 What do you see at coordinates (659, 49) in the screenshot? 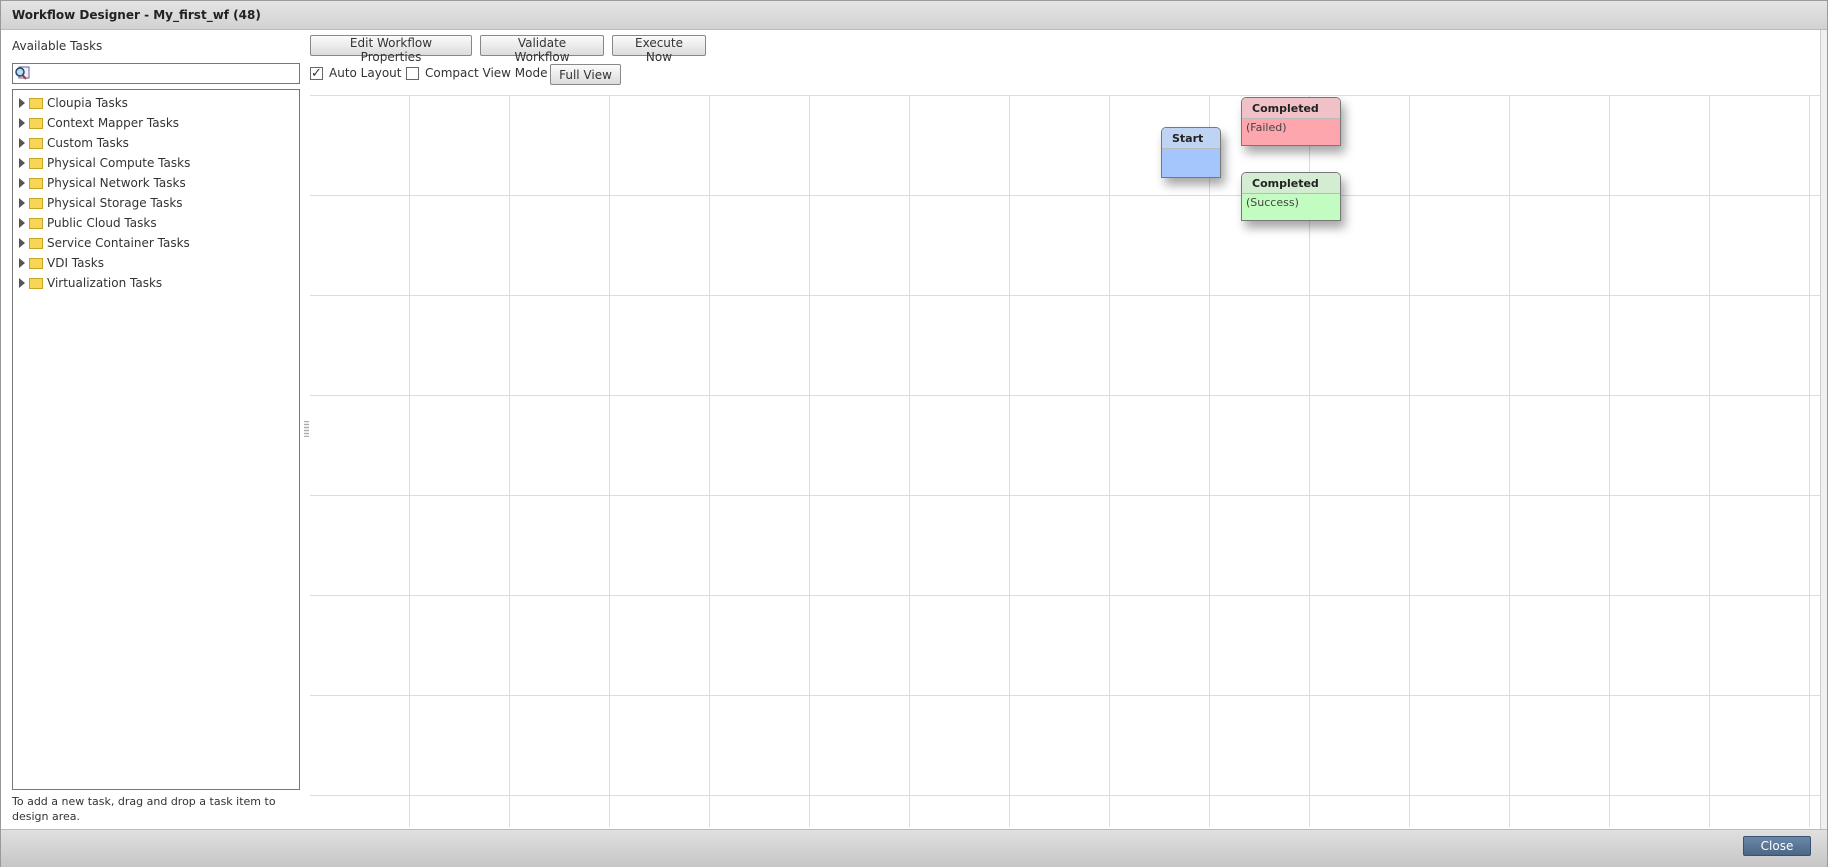
I see `execute-now-button: Execute Now` at bounding box center [659, 49].